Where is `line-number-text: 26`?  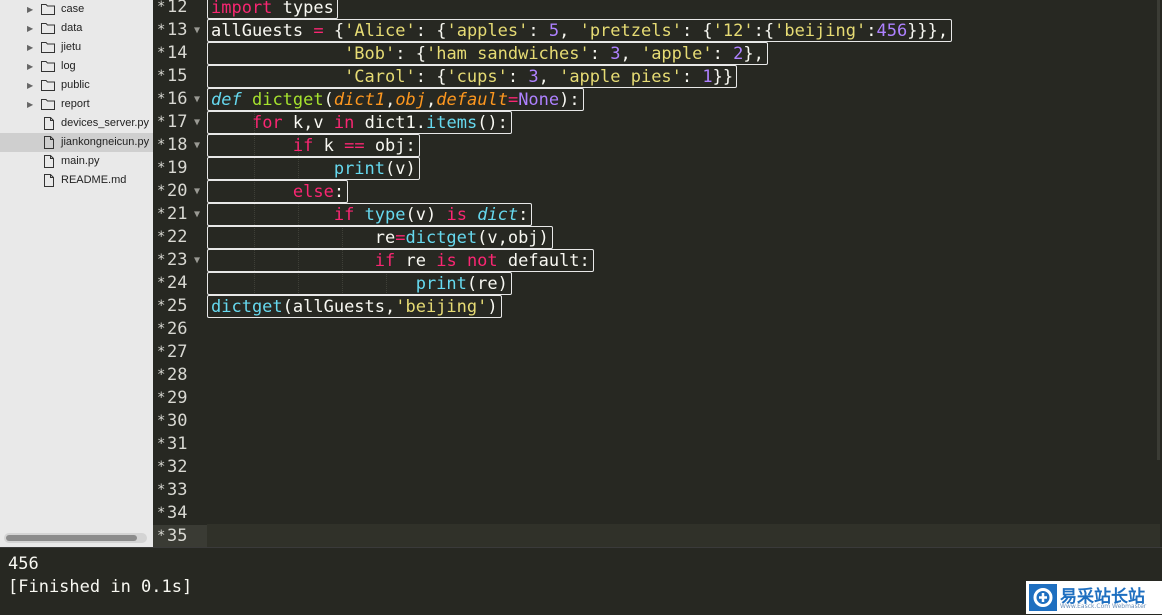 line-number-text: 26 is located at coordinates (177, 329).